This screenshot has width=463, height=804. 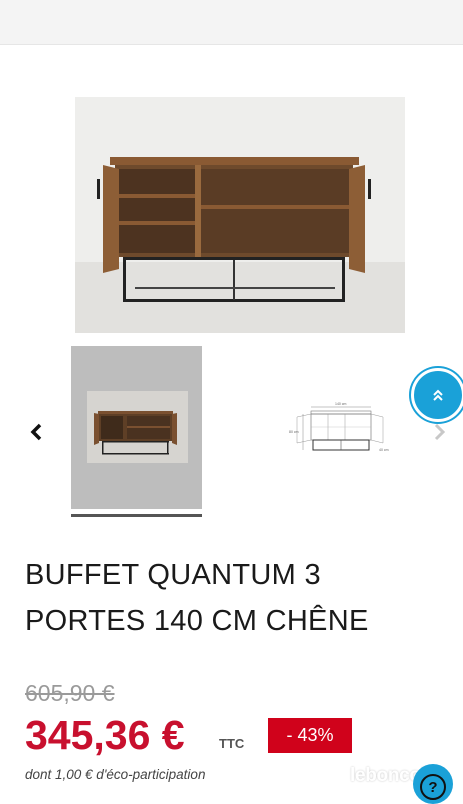 I want to click on thumbnail-2-dimensions: 140 cm 80 cm 40 cm, so click(x=338, y=428).